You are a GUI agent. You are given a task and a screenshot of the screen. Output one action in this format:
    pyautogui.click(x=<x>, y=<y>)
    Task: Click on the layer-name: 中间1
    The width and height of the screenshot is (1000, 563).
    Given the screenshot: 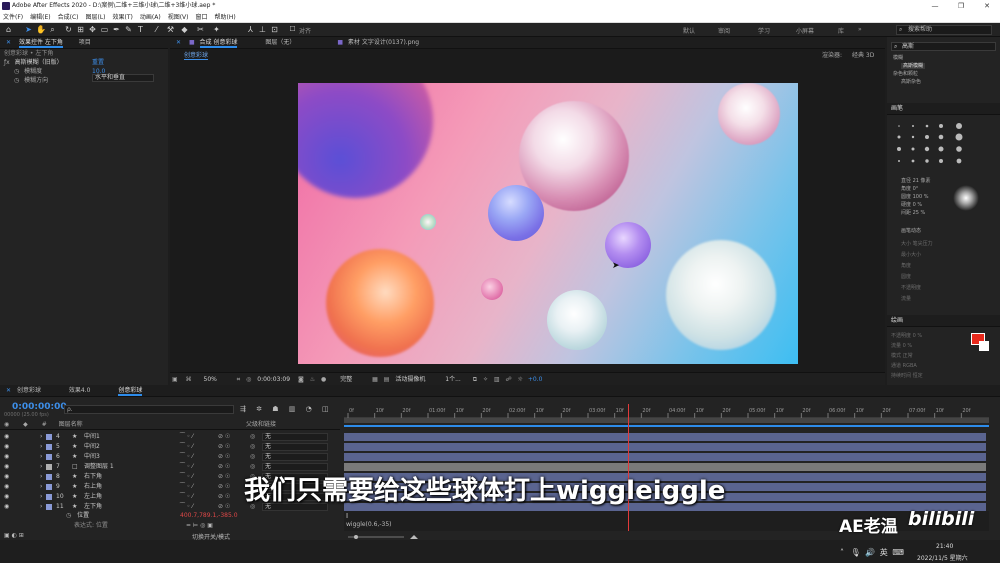 What is the action you would take?
    pyautogui.click(x=92, y=437)
    